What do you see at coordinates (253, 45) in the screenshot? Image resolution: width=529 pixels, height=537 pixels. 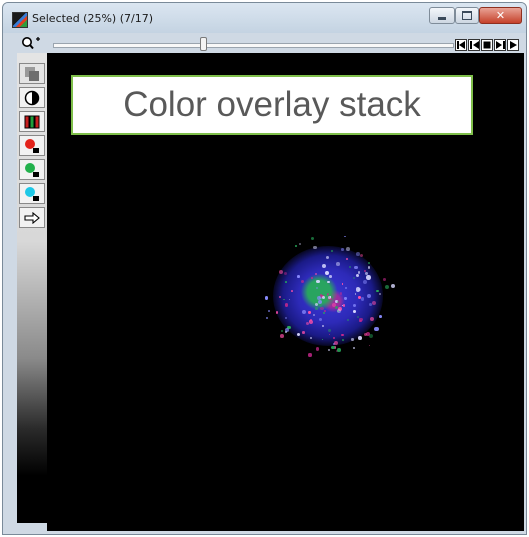 I see `slice-slider-track` at bounding box center [253, 45].